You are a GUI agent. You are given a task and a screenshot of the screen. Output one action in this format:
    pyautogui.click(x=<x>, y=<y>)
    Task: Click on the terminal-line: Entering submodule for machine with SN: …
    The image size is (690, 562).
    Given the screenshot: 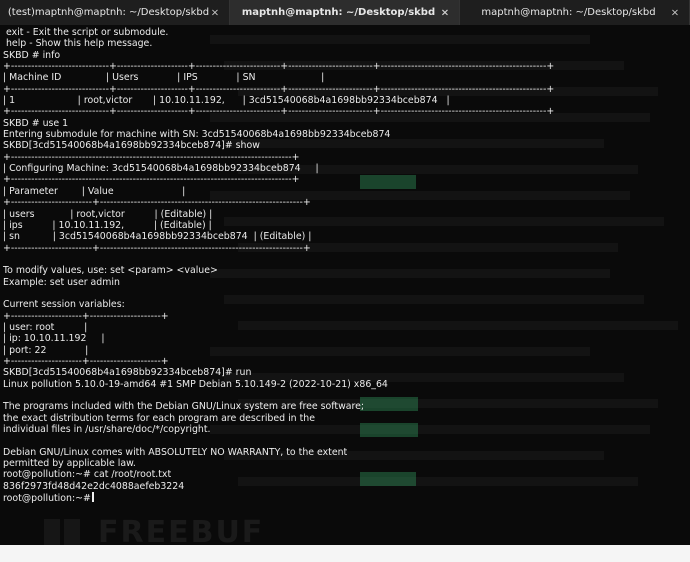 What is the action you would take?
    pyautogui.click(x=197, y=135)
    